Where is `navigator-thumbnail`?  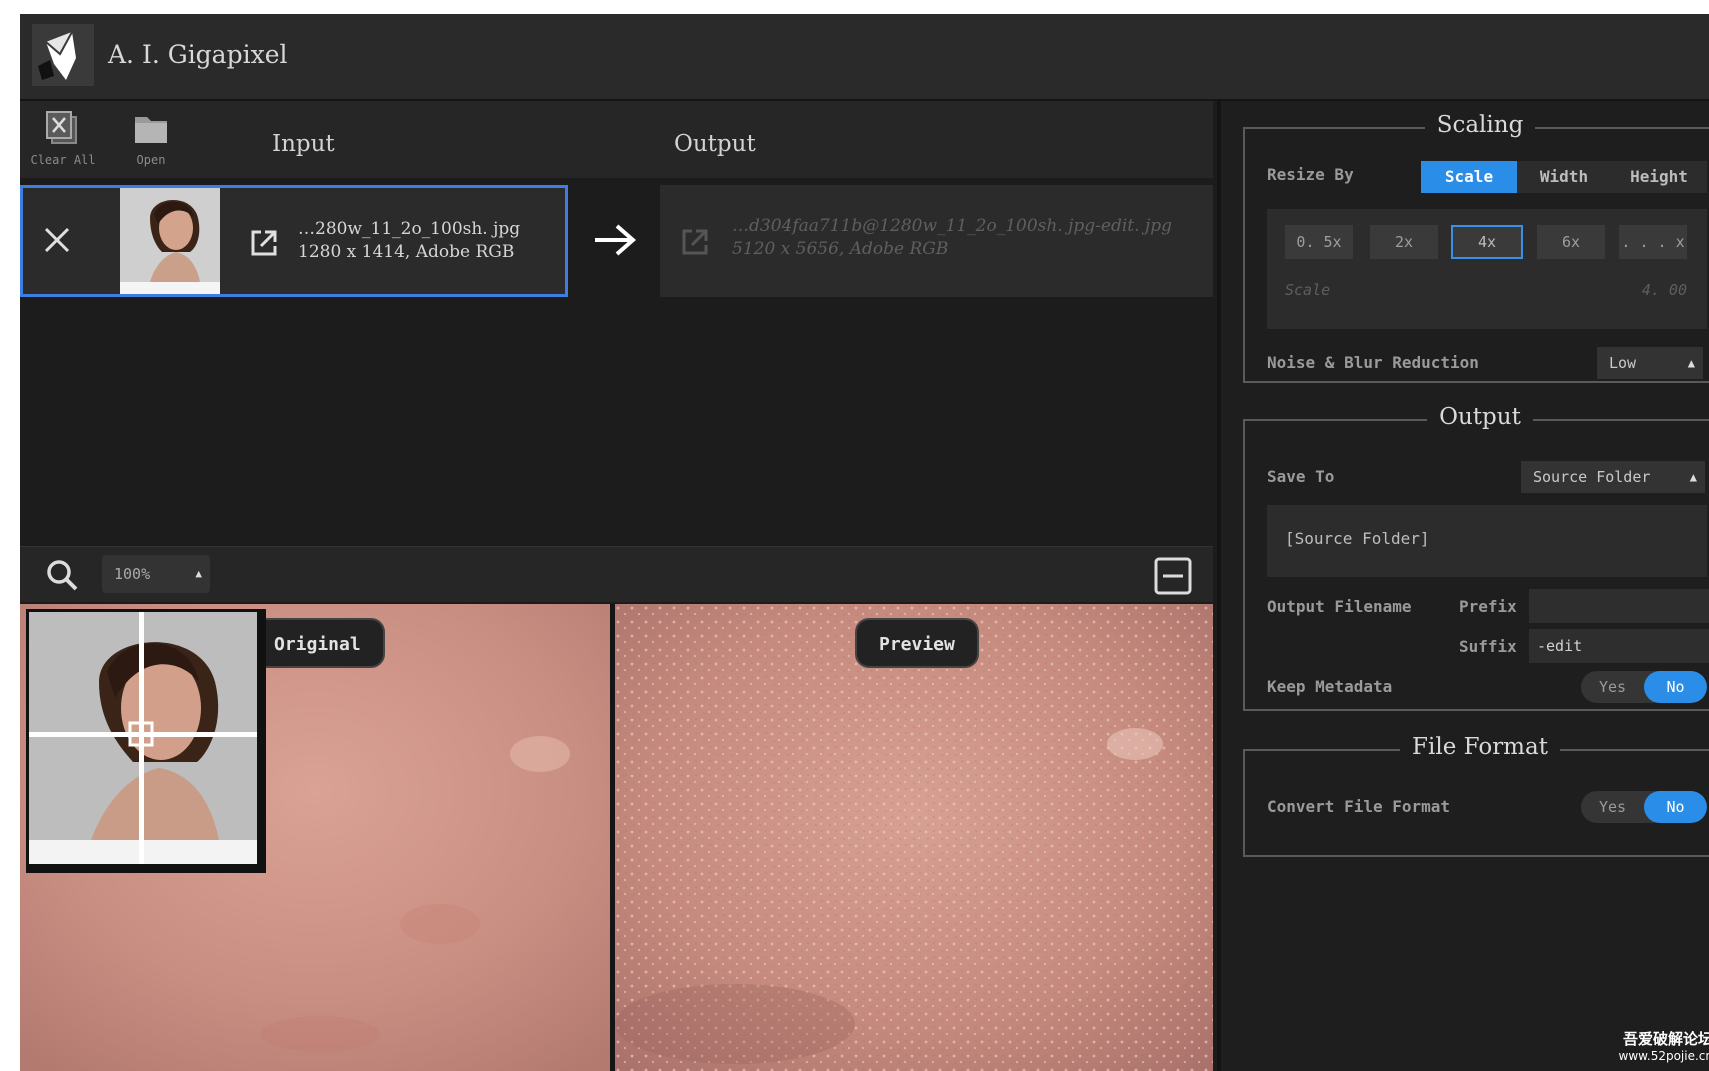 navigator-thumbnail is located at coordinates (146, 741).